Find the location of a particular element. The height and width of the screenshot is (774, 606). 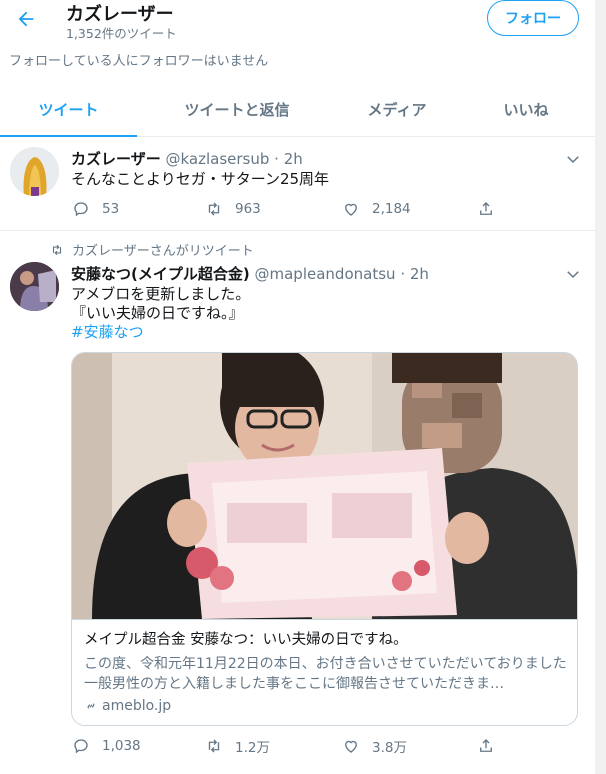

like-button: 3.8万 is located at coordinates (374, 746).